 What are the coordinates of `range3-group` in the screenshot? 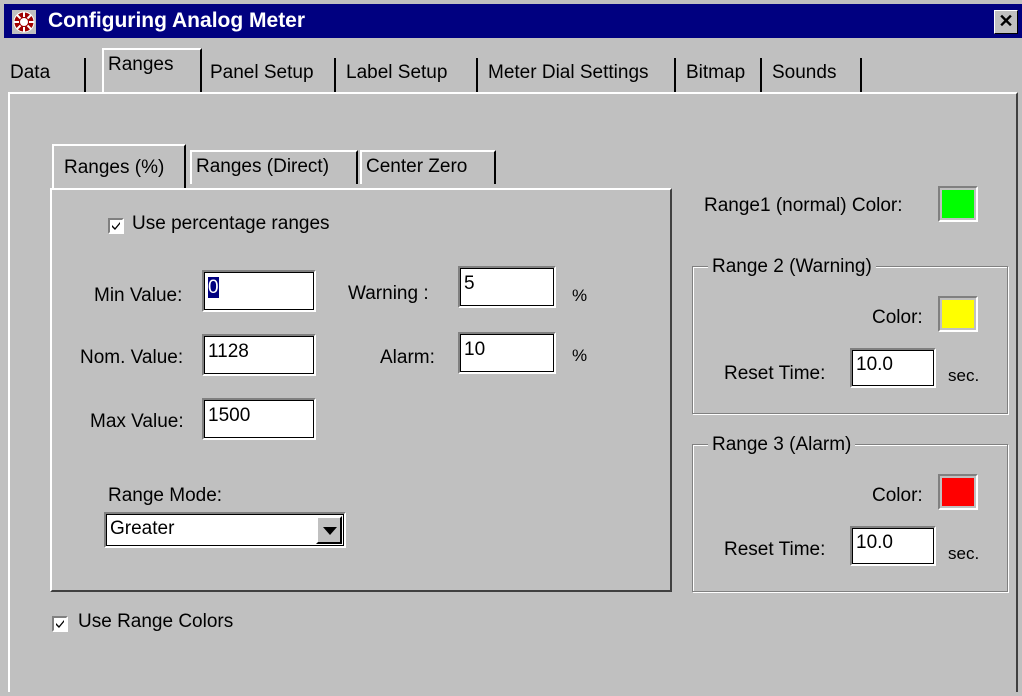 It's located at (850, 518).